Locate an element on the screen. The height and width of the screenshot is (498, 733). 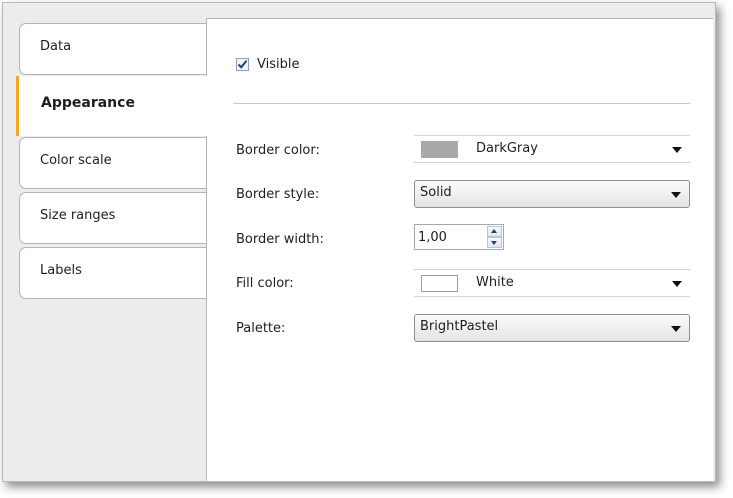
visible-checkbox-row: Visible is located at coordinates (267, 64).